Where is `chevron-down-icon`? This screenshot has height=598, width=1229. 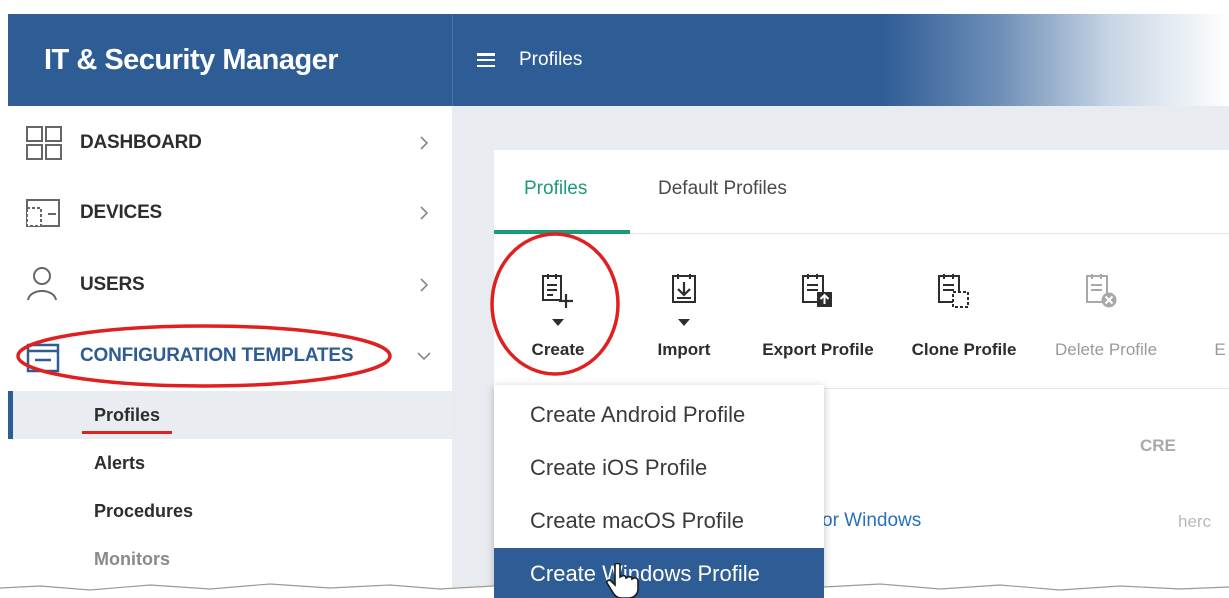 chevron-down-icon is located at coordinates (424, 356).